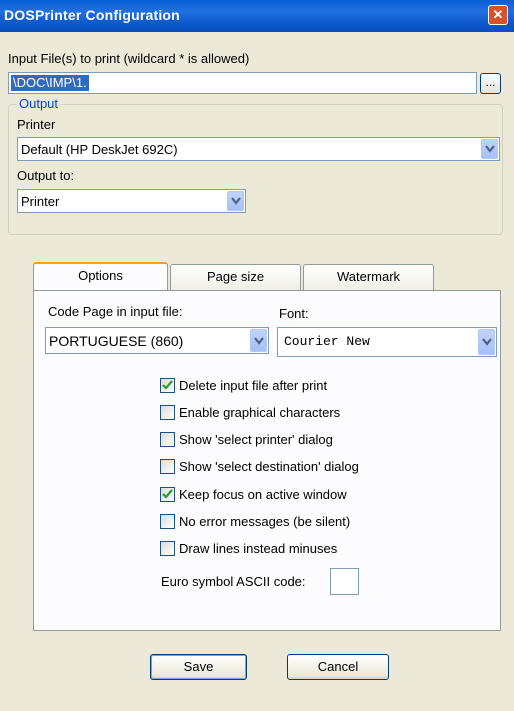 The height and width of the screenshot is (711, 514). I want to click on checkbox-keep-focus, so click(167, 494).